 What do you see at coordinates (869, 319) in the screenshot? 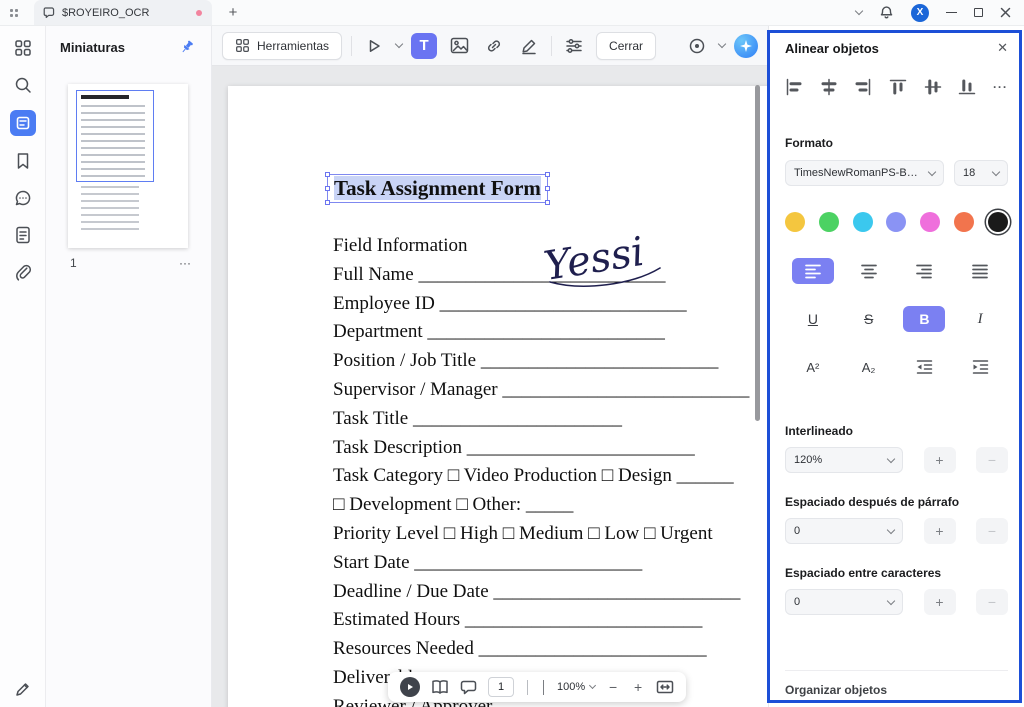
I see `strikethrough-button: S` at bounding box center [869, 319].